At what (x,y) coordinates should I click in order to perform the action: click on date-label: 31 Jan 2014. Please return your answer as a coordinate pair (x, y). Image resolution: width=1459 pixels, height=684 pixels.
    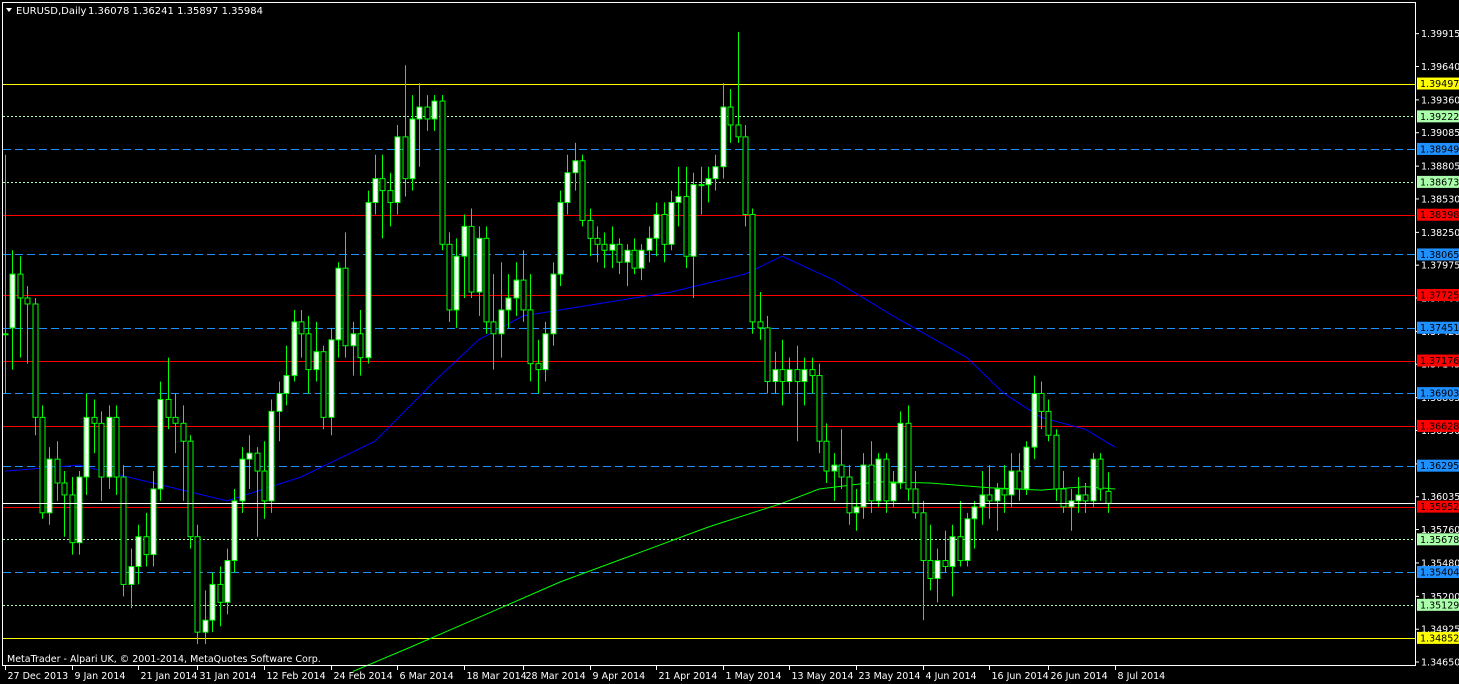
    Looking at the image, I should click on (228, 676).